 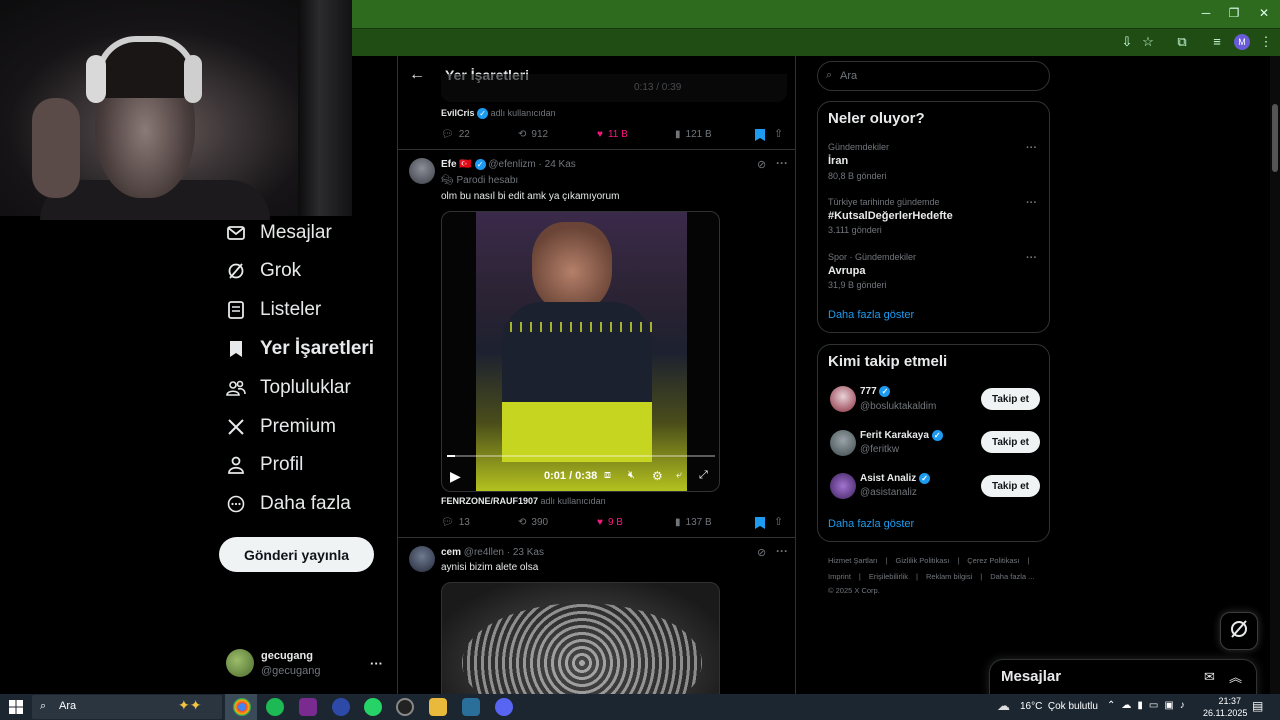 I want to click on notification-icon: ▤, so click(x=1257, y=706).